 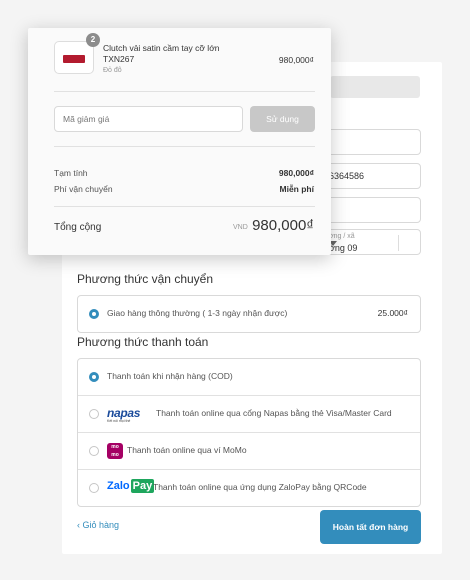 What do you see at coordinates (373, 242) in the screenshot?
I see `ward-select: ờng / xã ờng 09` at bounding box center [373, 242].